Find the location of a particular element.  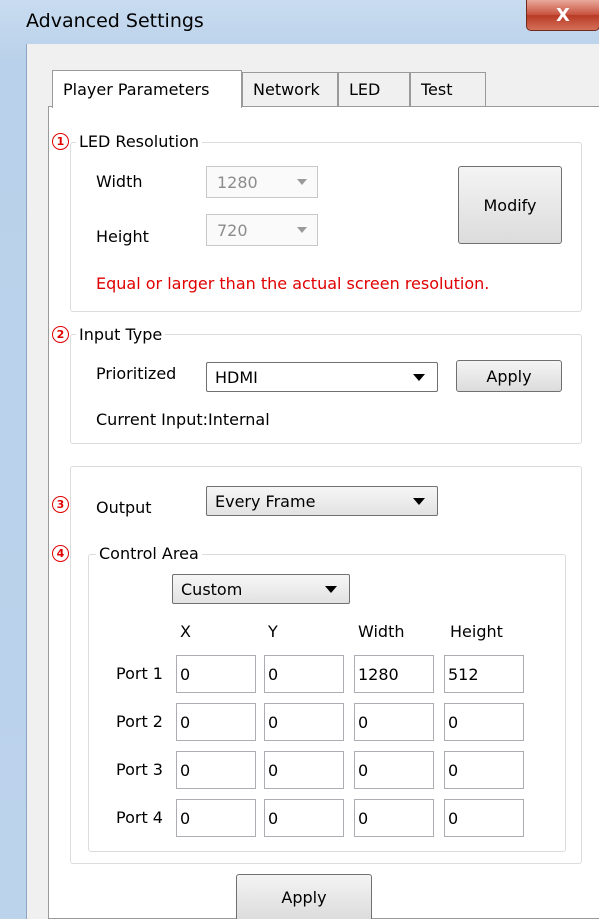

tab-label: Network is located at coordinates (286, 89).